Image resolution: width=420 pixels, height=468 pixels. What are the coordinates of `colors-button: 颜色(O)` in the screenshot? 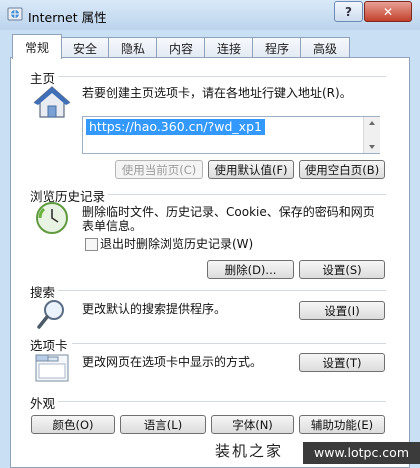 It's located at (73, 424).